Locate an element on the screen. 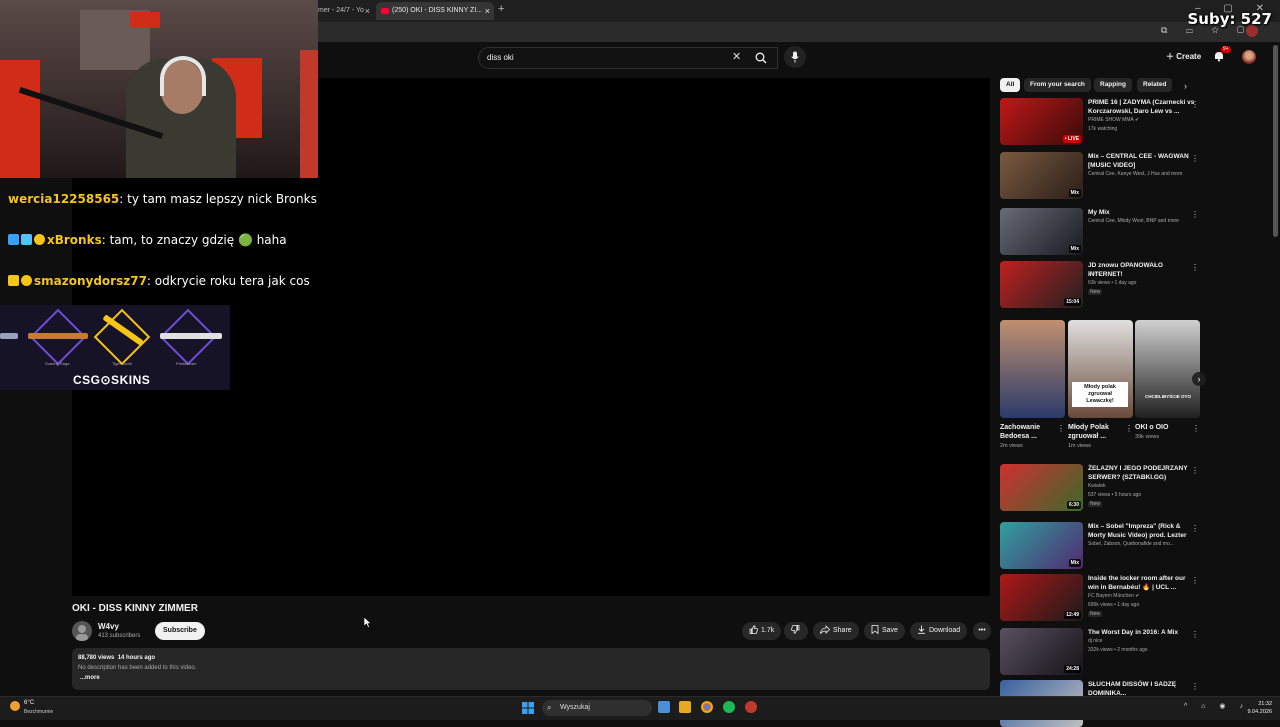  recommendation-channel: Central Cee, Kanye West, J Hus and more is located at coordinates (1145, 174).